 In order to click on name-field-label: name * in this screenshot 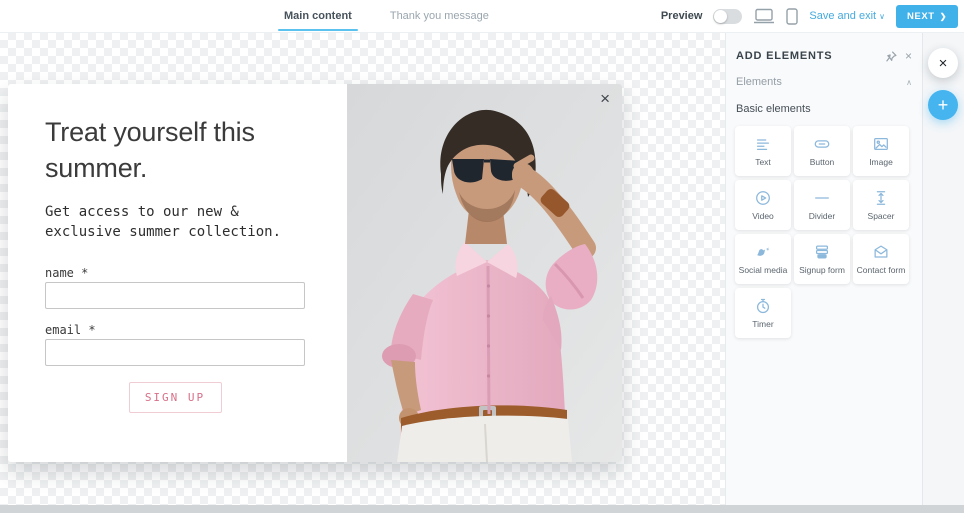, I will do `click(67, 273)`.